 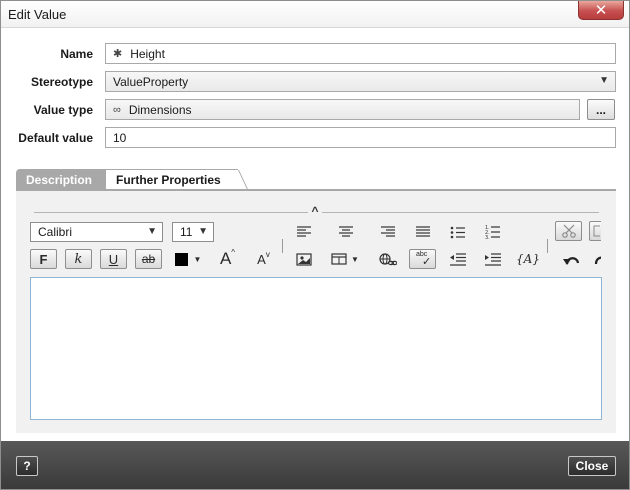 What do you see at coordinates (66, 179) in the screenshot?
I see `tab-description: Description` at bounding box center [66, 179].